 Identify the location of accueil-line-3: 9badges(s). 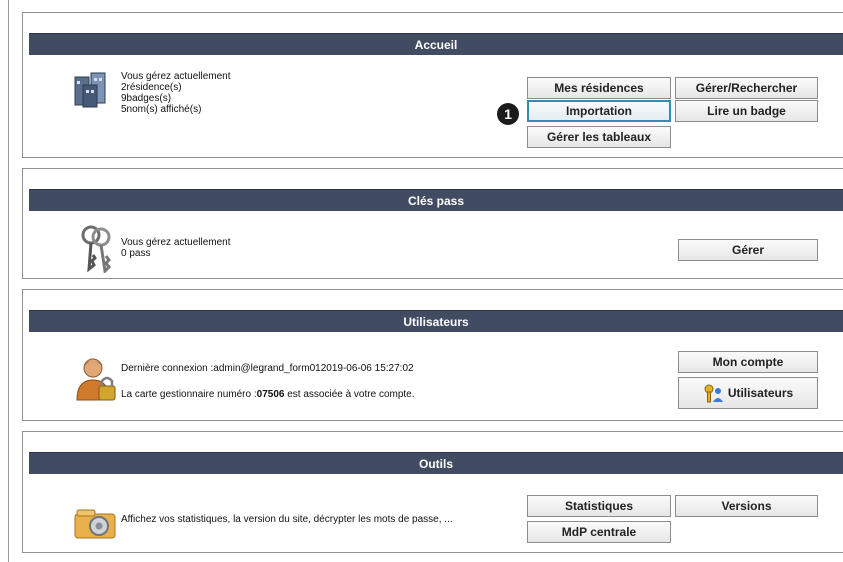
(146, 98).